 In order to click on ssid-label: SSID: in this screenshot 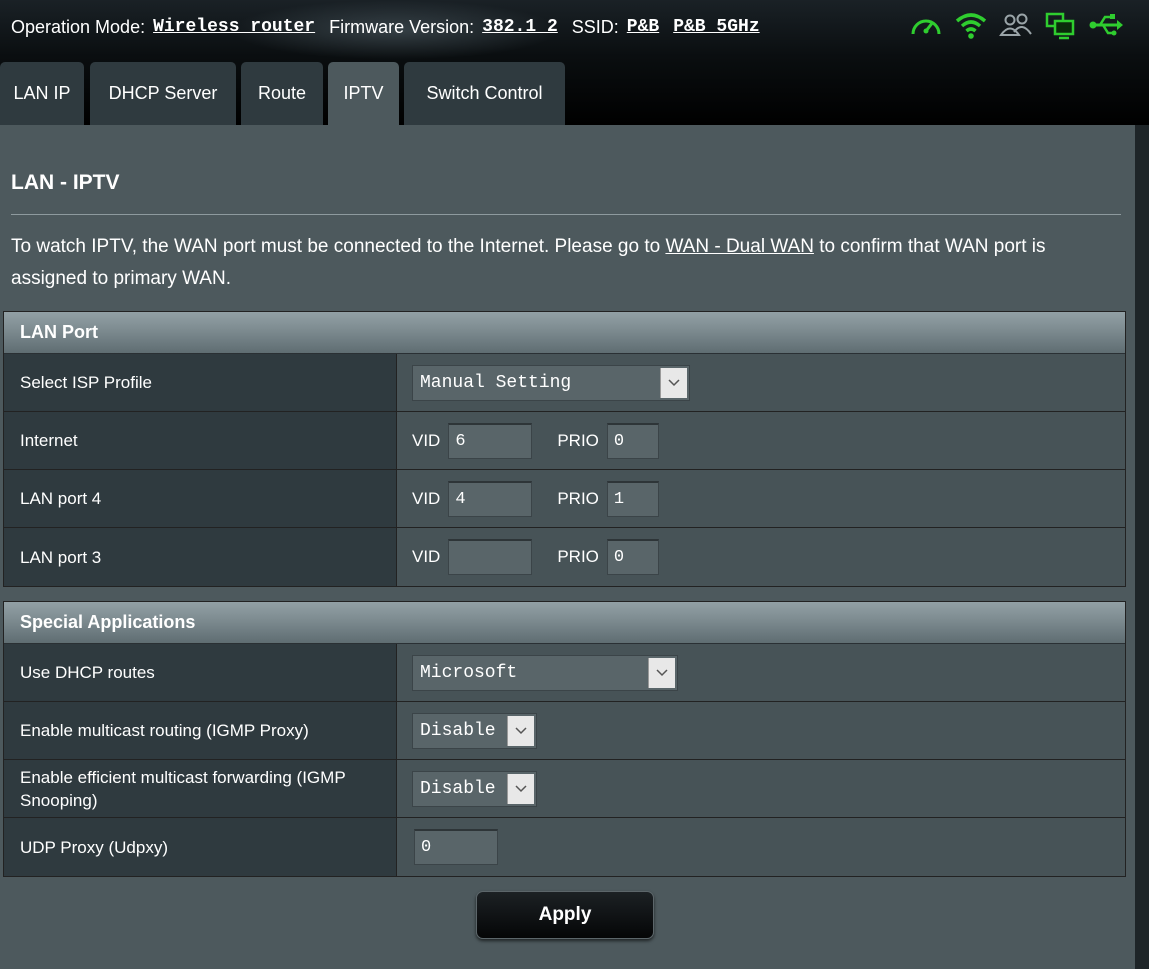, I will do `click(595, 26)`.